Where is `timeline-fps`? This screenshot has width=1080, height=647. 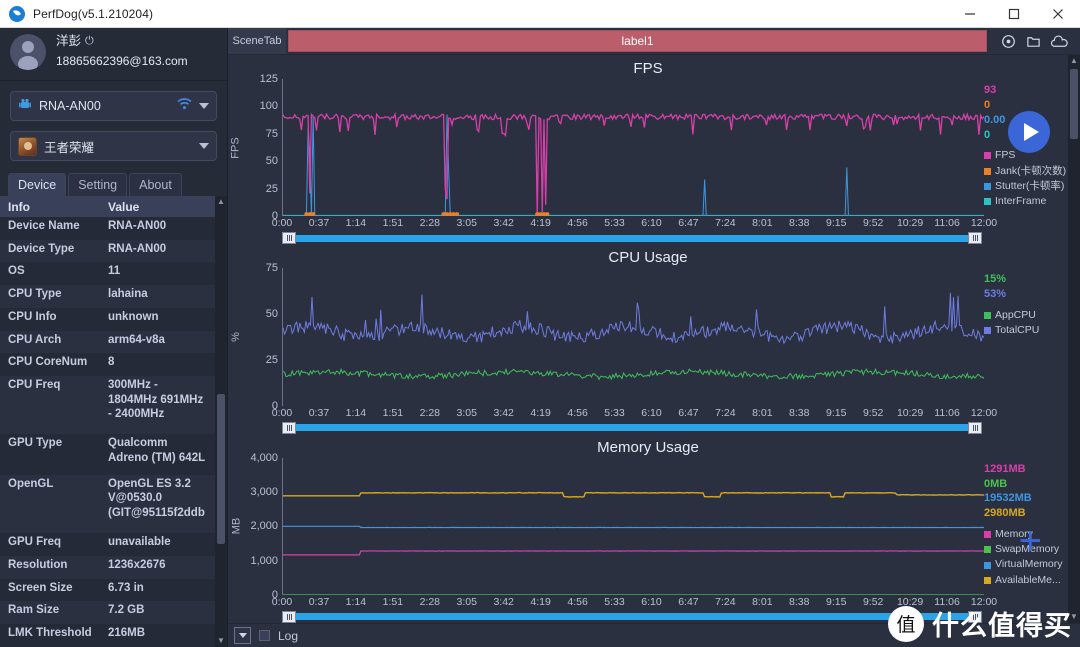 timeline-fps is located at coordinates (632, 238).